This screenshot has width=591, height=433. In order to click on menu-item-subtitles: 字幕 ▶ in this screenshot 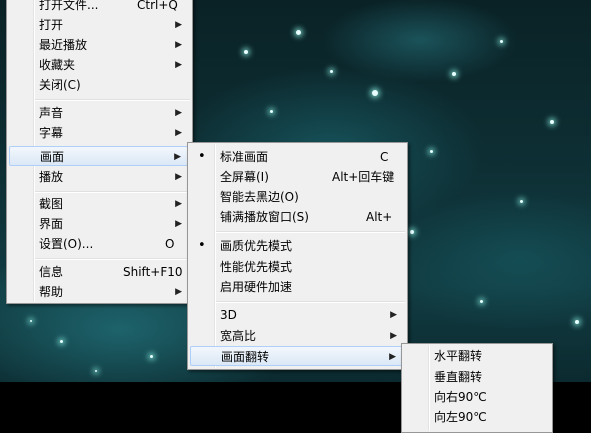, I will do `click(99, 133)`.